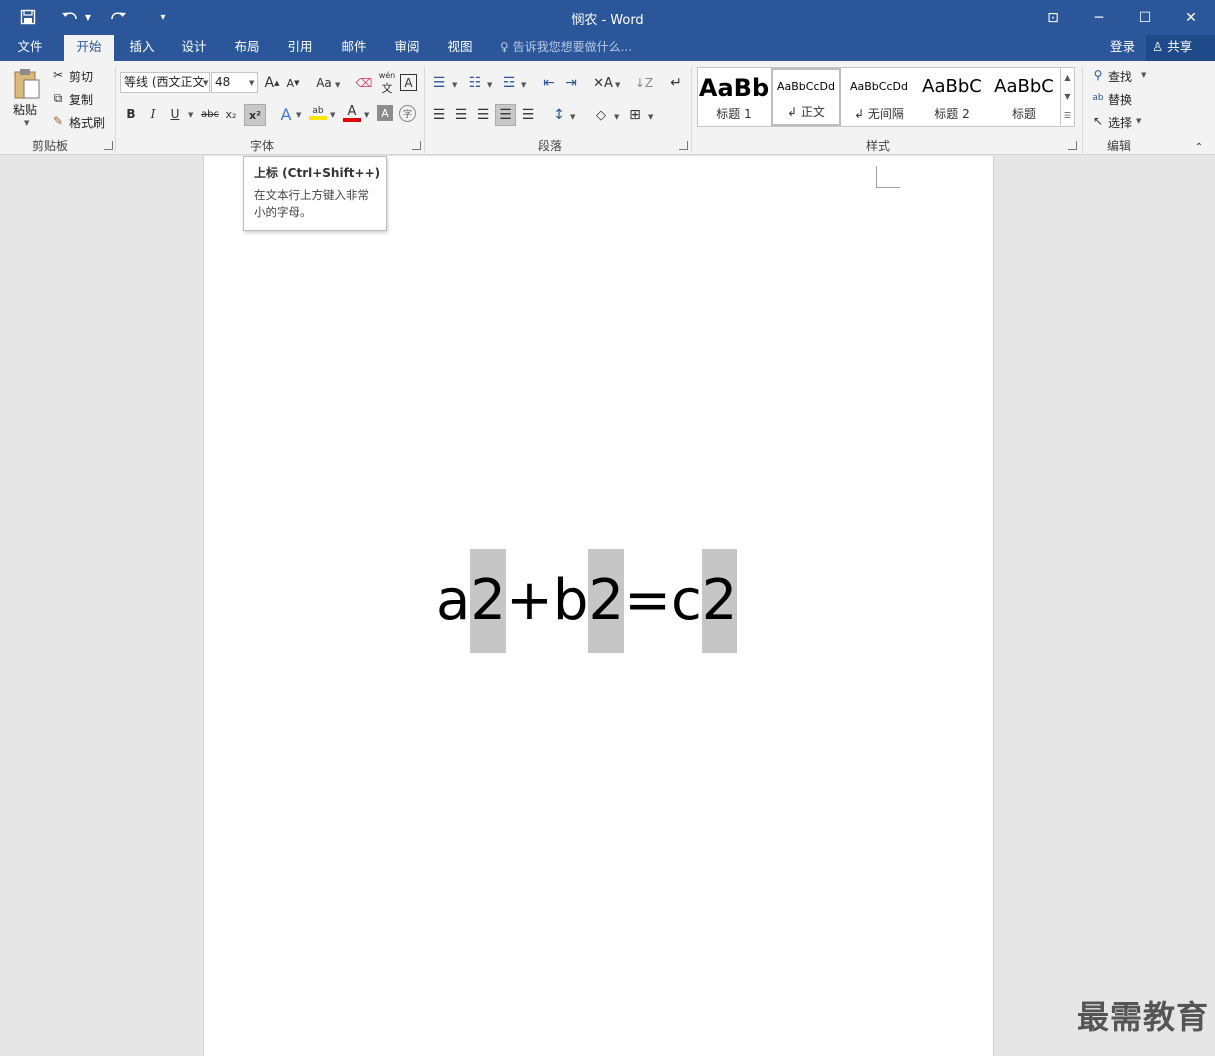  What do you see at coordinates (324, 83) in the screenshot?
I see `change-case-button: Aa` at bounding box center [324, 83].